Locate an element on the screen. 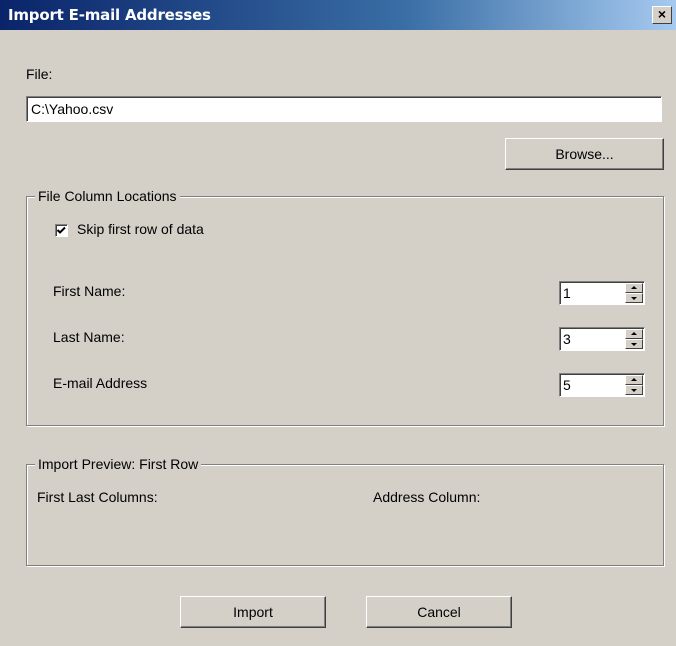 The image size is (676, 646). last-name-up-button is located at coordinates (634, 334).